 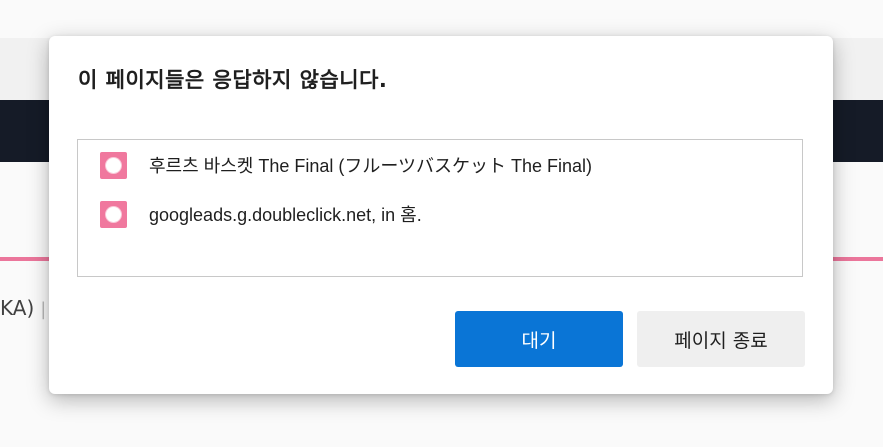 What do you see at coordinates (285, 215) in the screenshot?
I see `list-item-label: googleads.g.doubleclick.net, in 홈.` at bounding box center [285, 215].